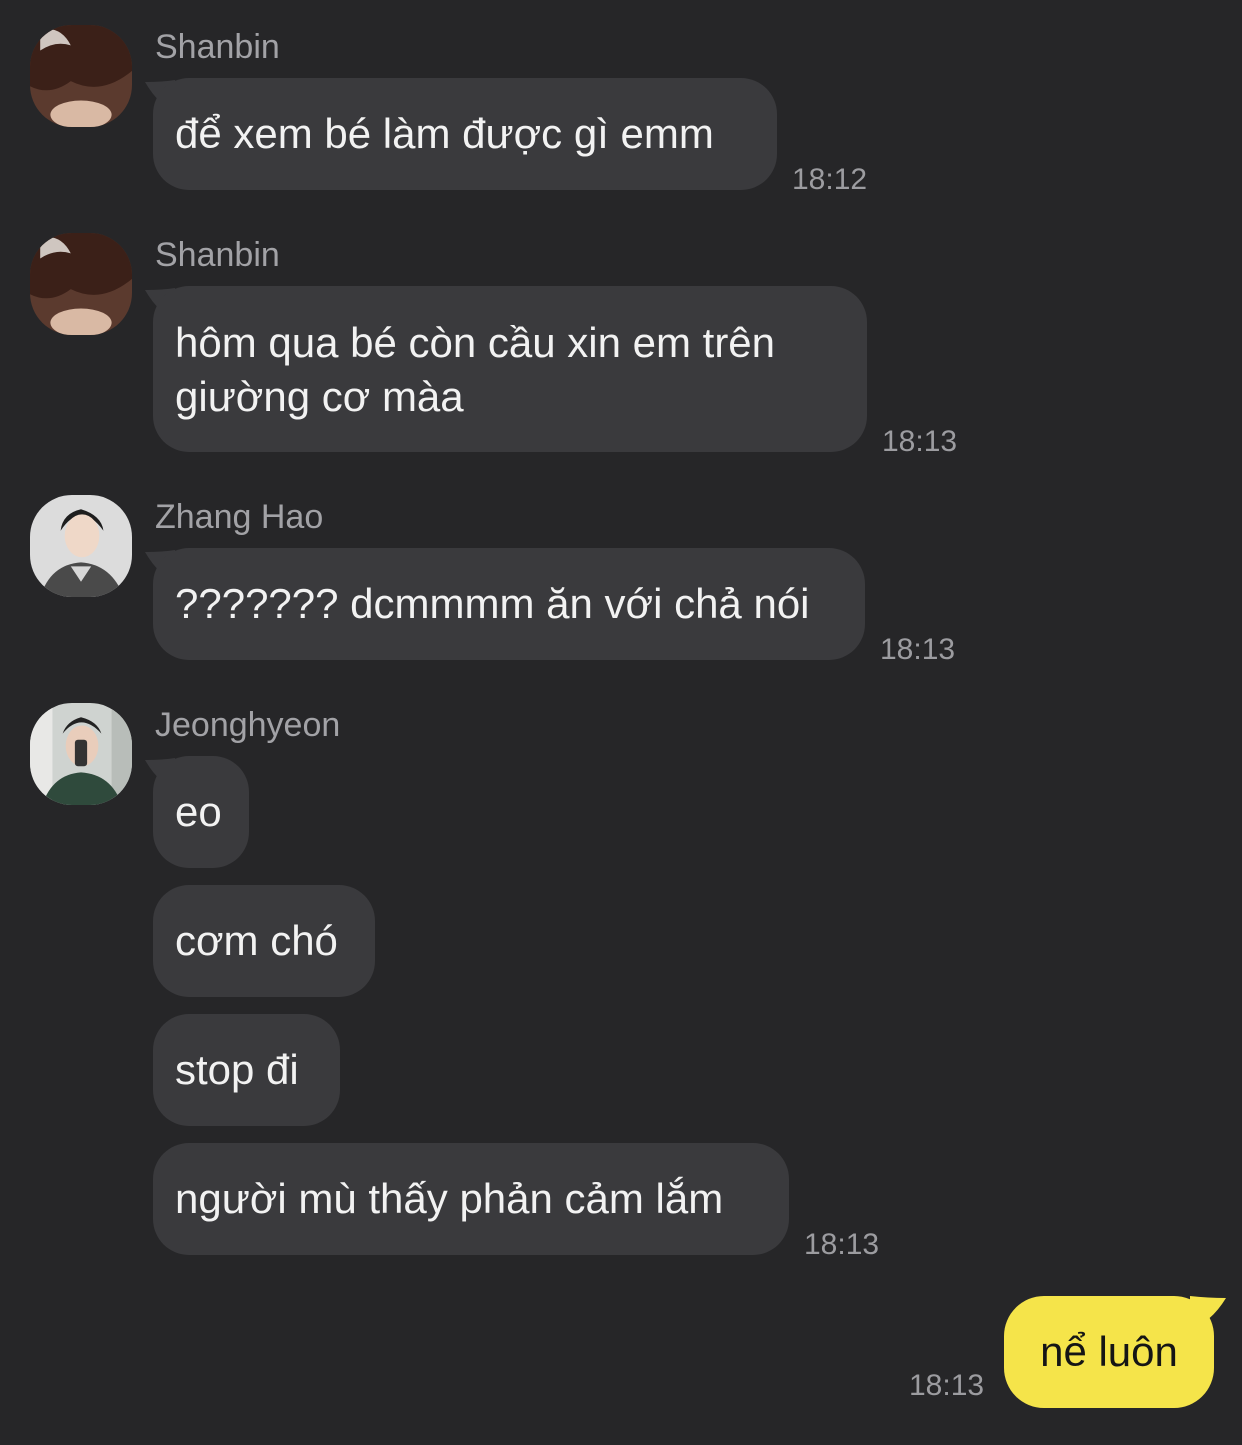 The width and height of the screenshot is (1242, 1445). Describe the element at coordinates (1208, 1312) in the screenshot. I see `bubble-tail` at that location.